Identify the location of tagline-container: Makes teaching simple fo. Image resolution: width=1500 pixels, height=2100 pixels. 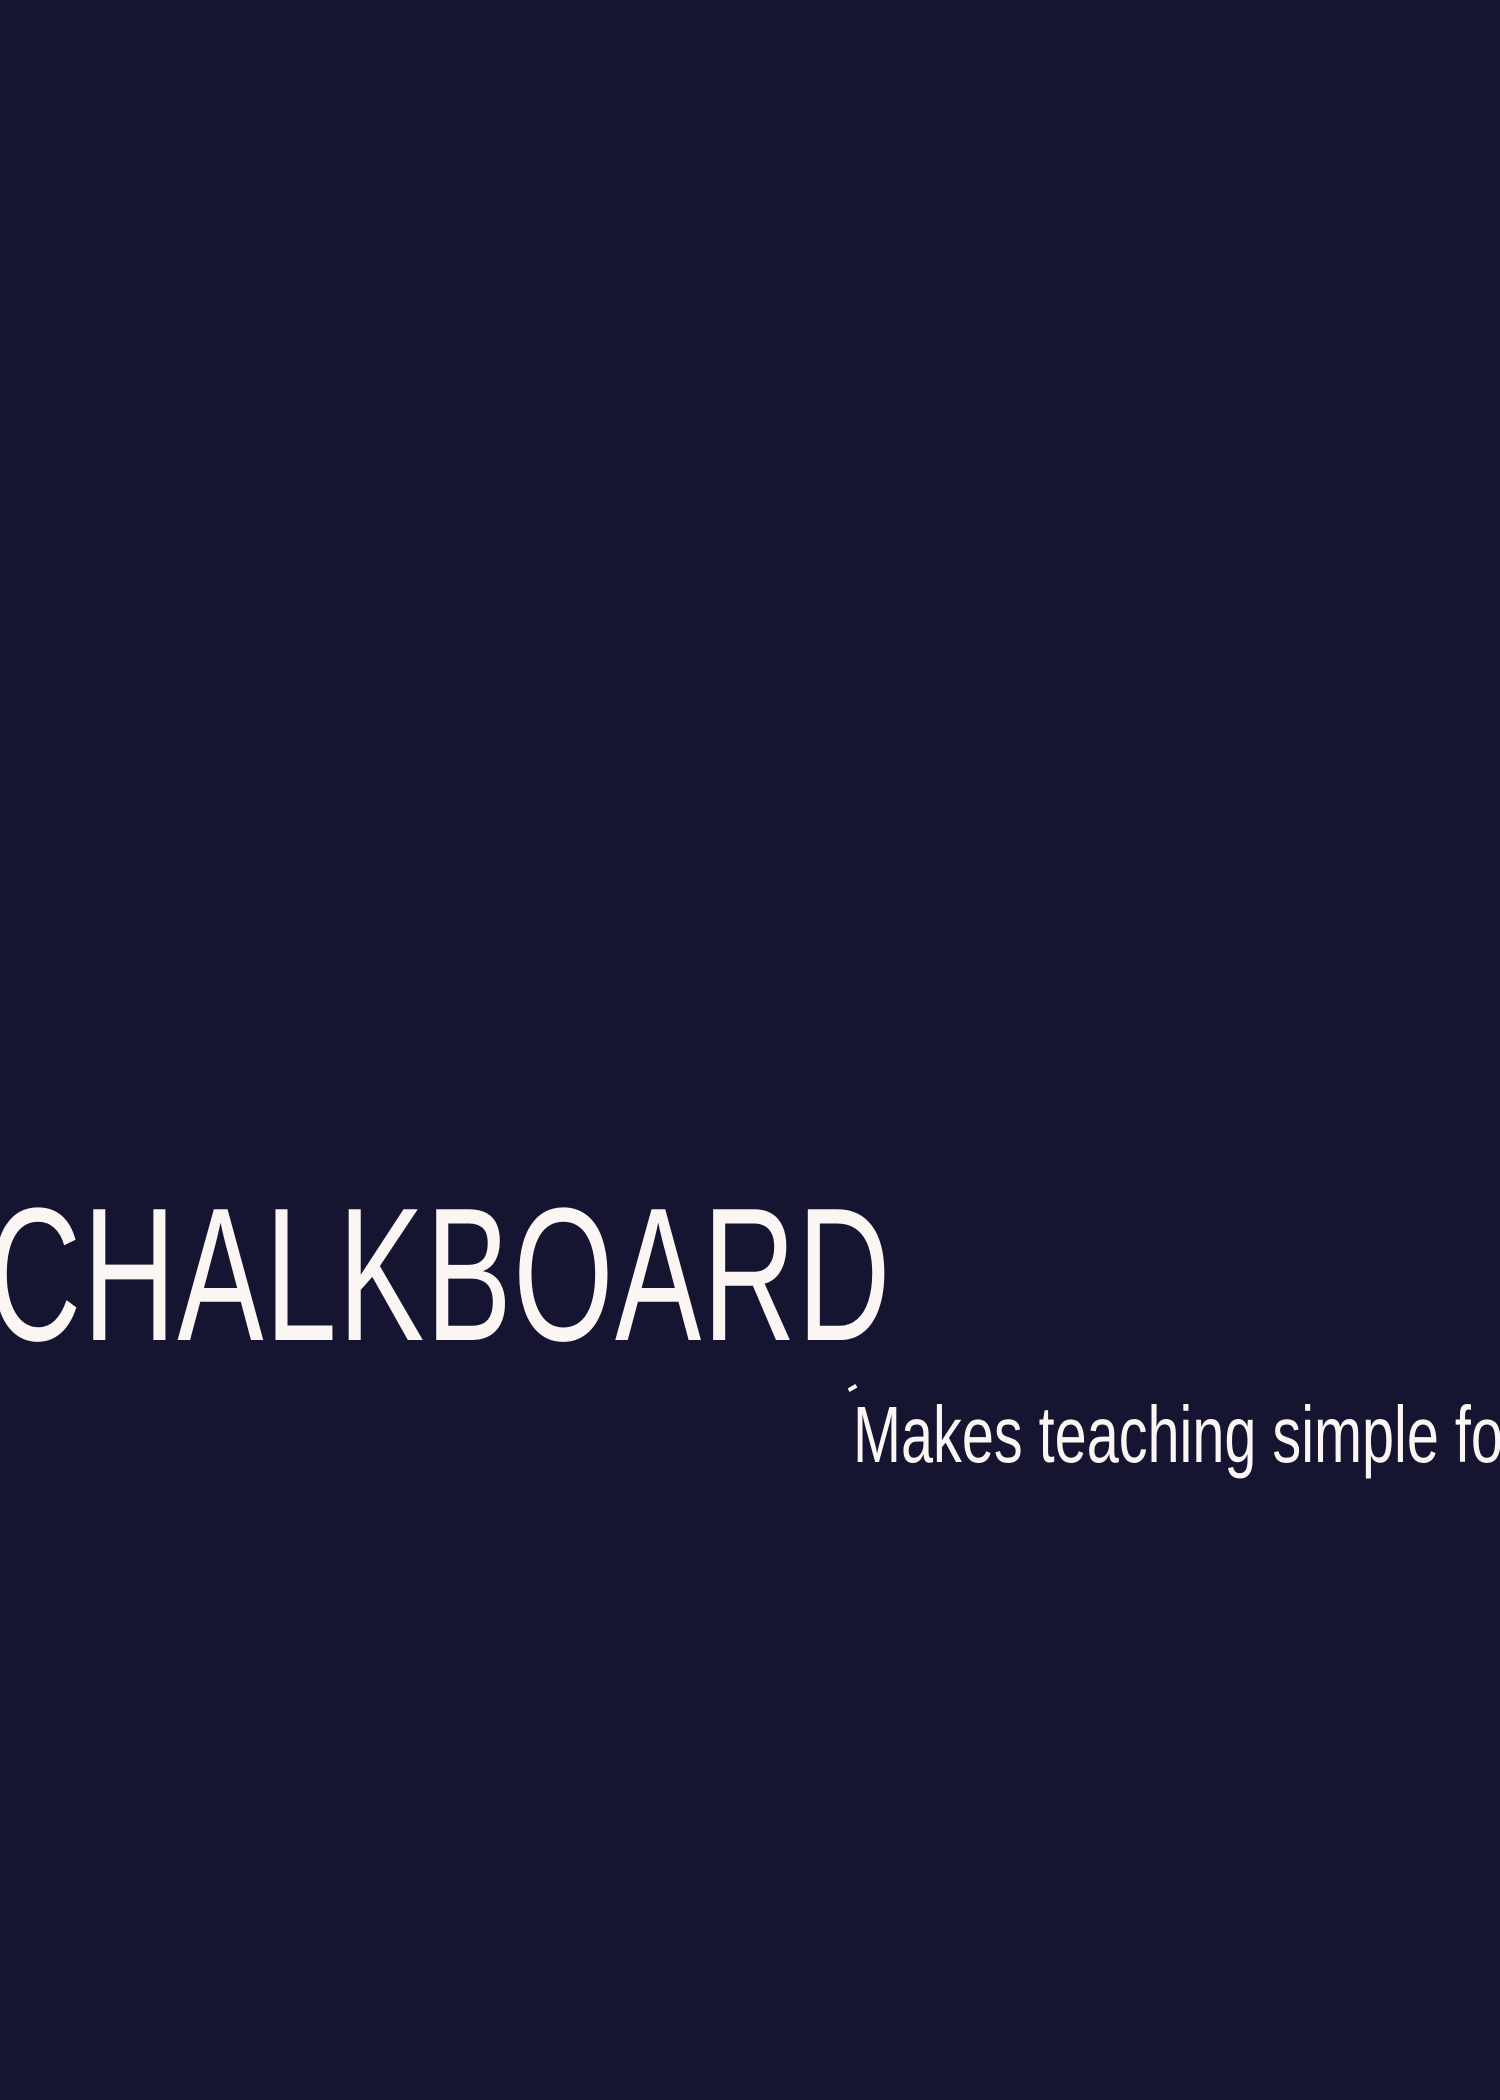
(1174, 1433).